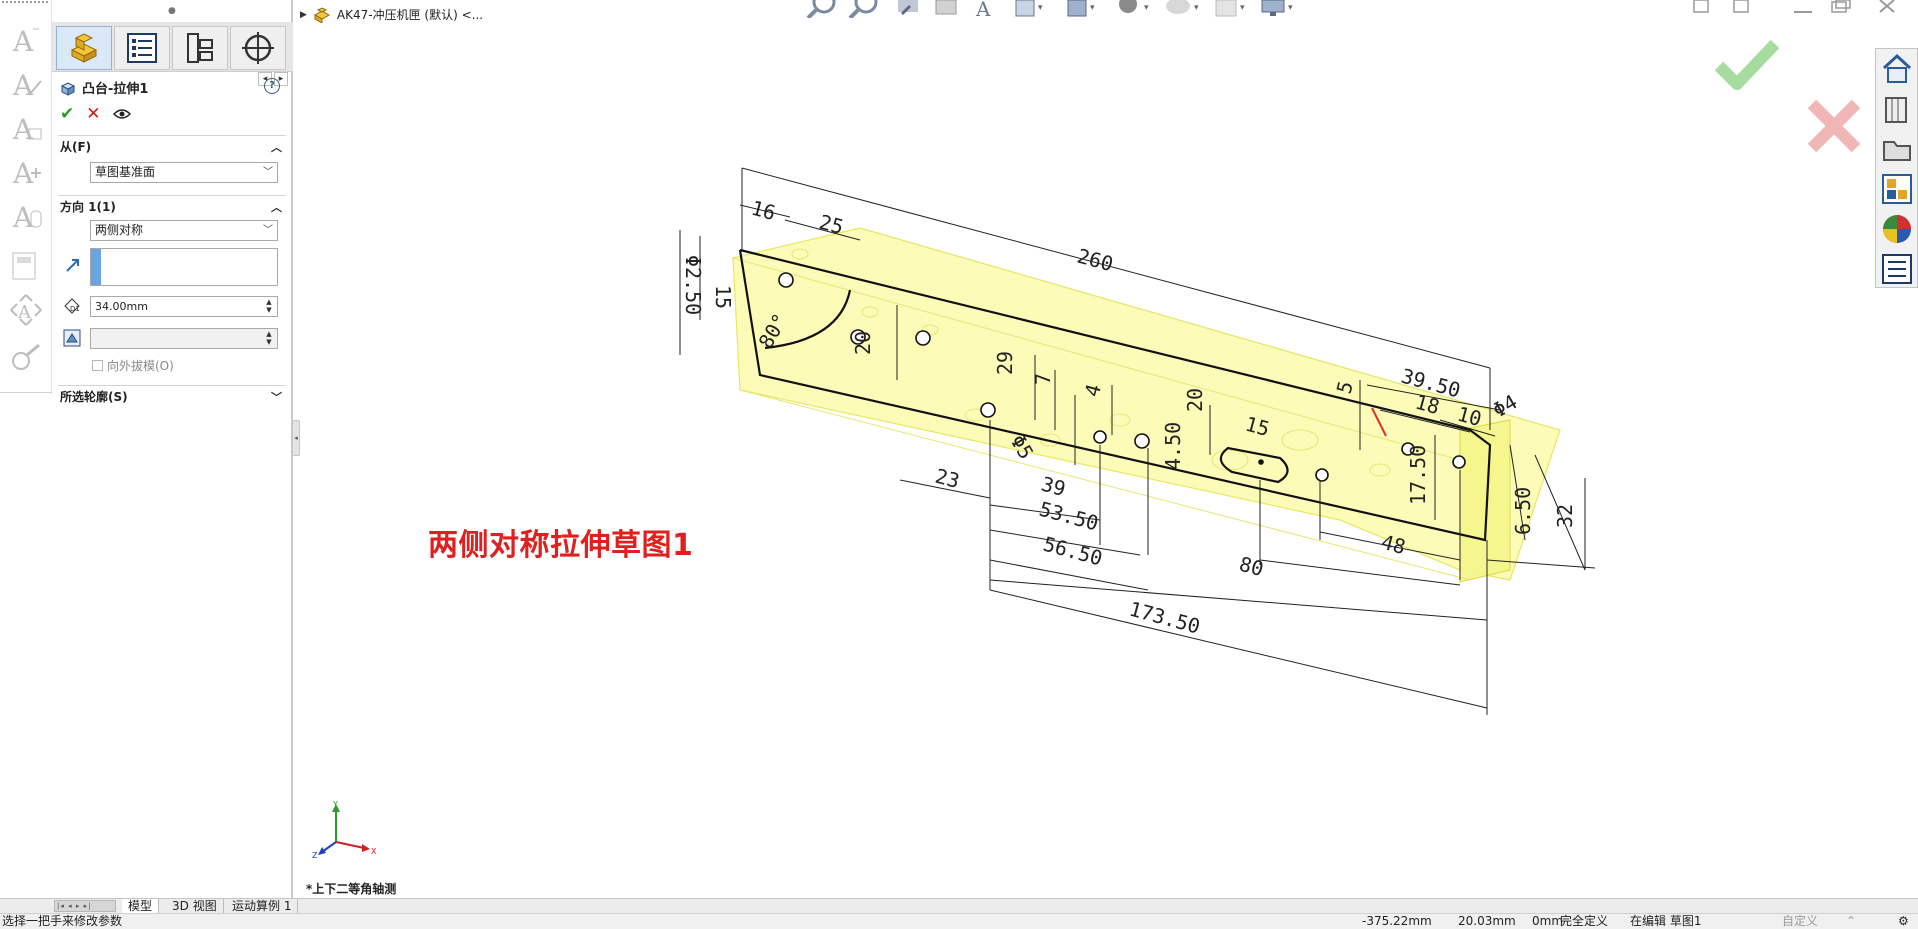  Describe the element at coordinates (172, 11) in the screenshot. I see `panel-grip: ●` at that location.